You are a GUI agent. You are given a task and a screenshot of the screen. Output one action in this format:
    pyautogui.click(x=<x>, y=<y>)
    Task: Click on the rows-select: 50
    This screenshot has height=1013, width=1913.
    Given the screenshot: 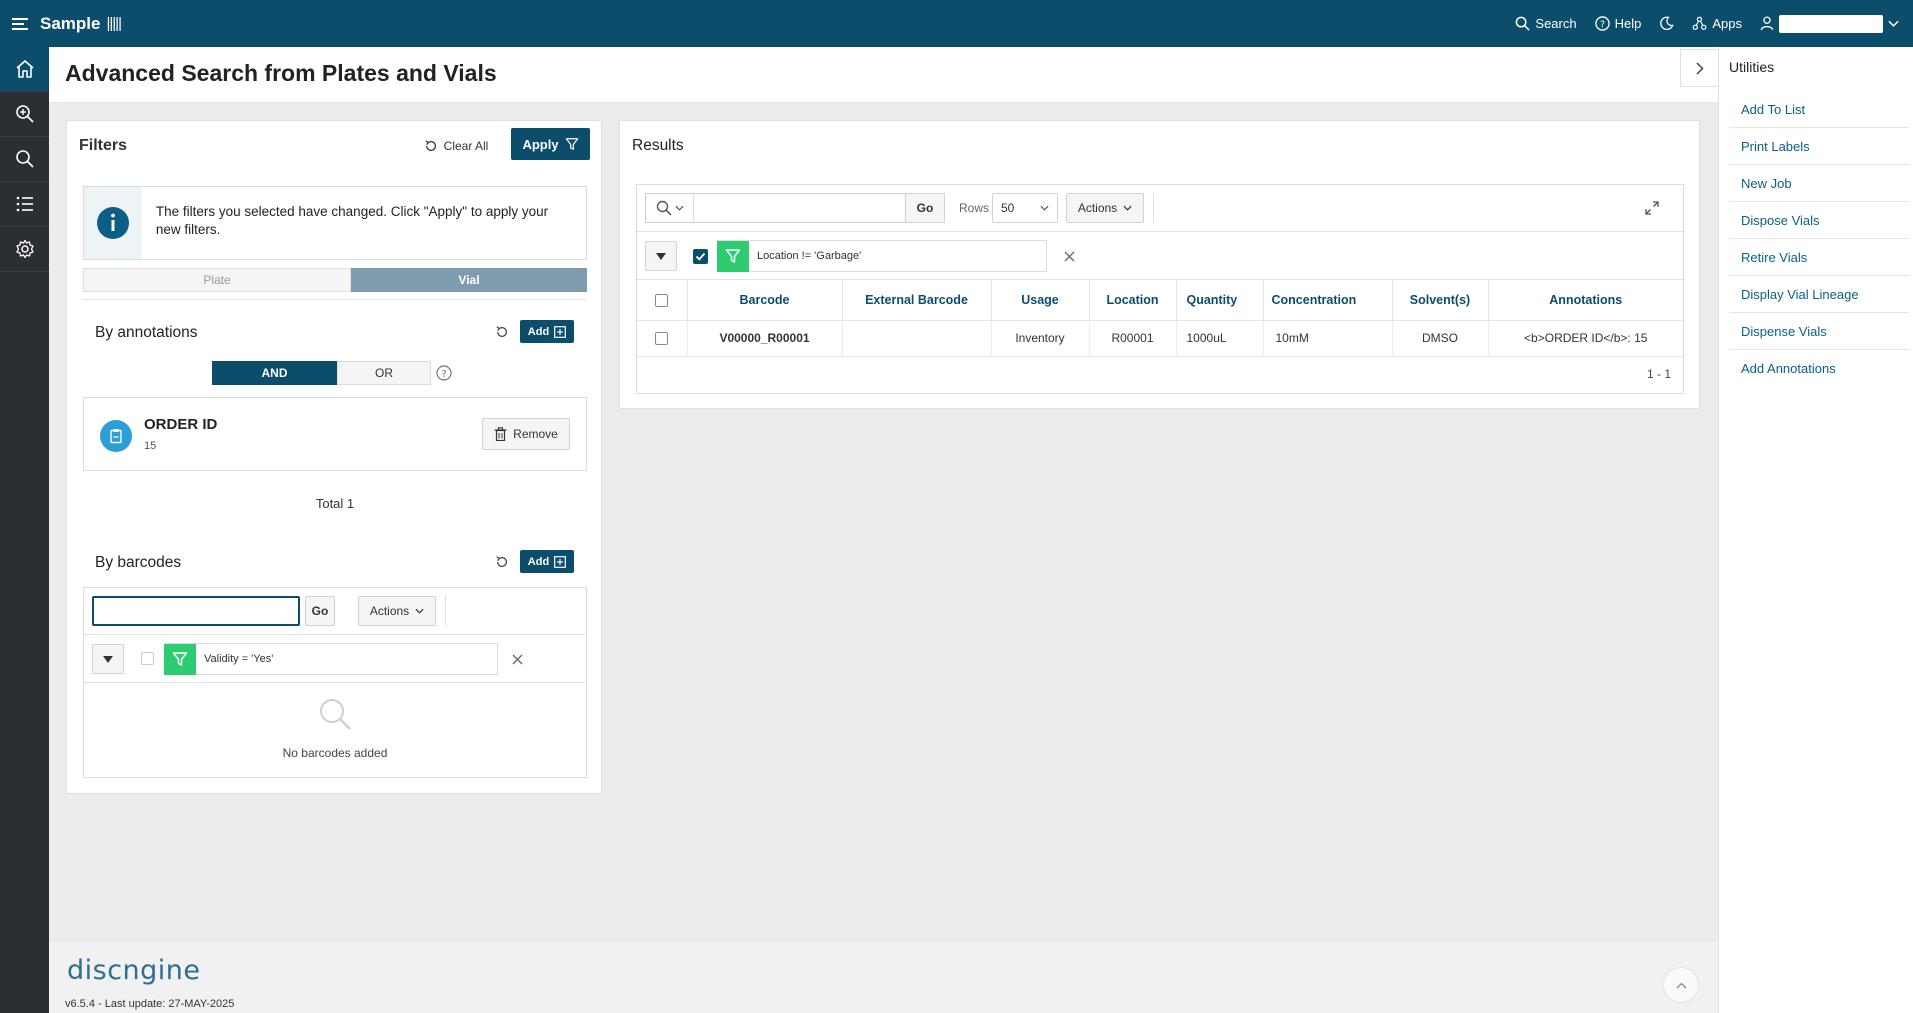 What is the action you would take?
    pyautogui.click(x=1025, y=208)
    